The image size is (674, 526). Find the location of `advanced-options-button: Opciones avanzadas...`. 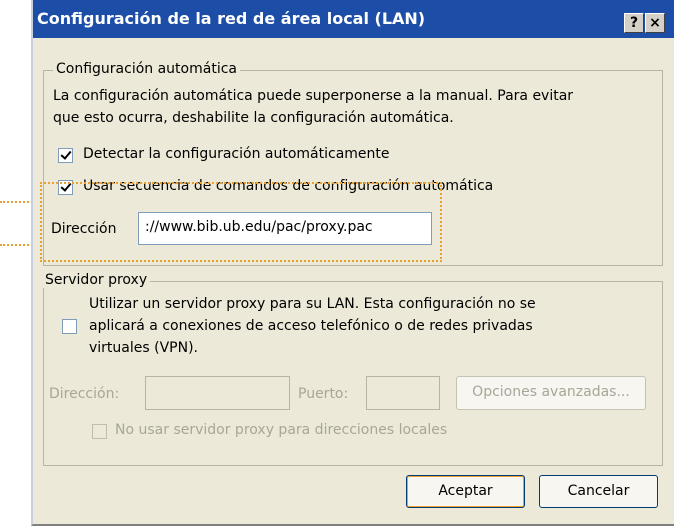

advanced-options-button: Opciones avanzadas... is located at coordinates (551, 393).